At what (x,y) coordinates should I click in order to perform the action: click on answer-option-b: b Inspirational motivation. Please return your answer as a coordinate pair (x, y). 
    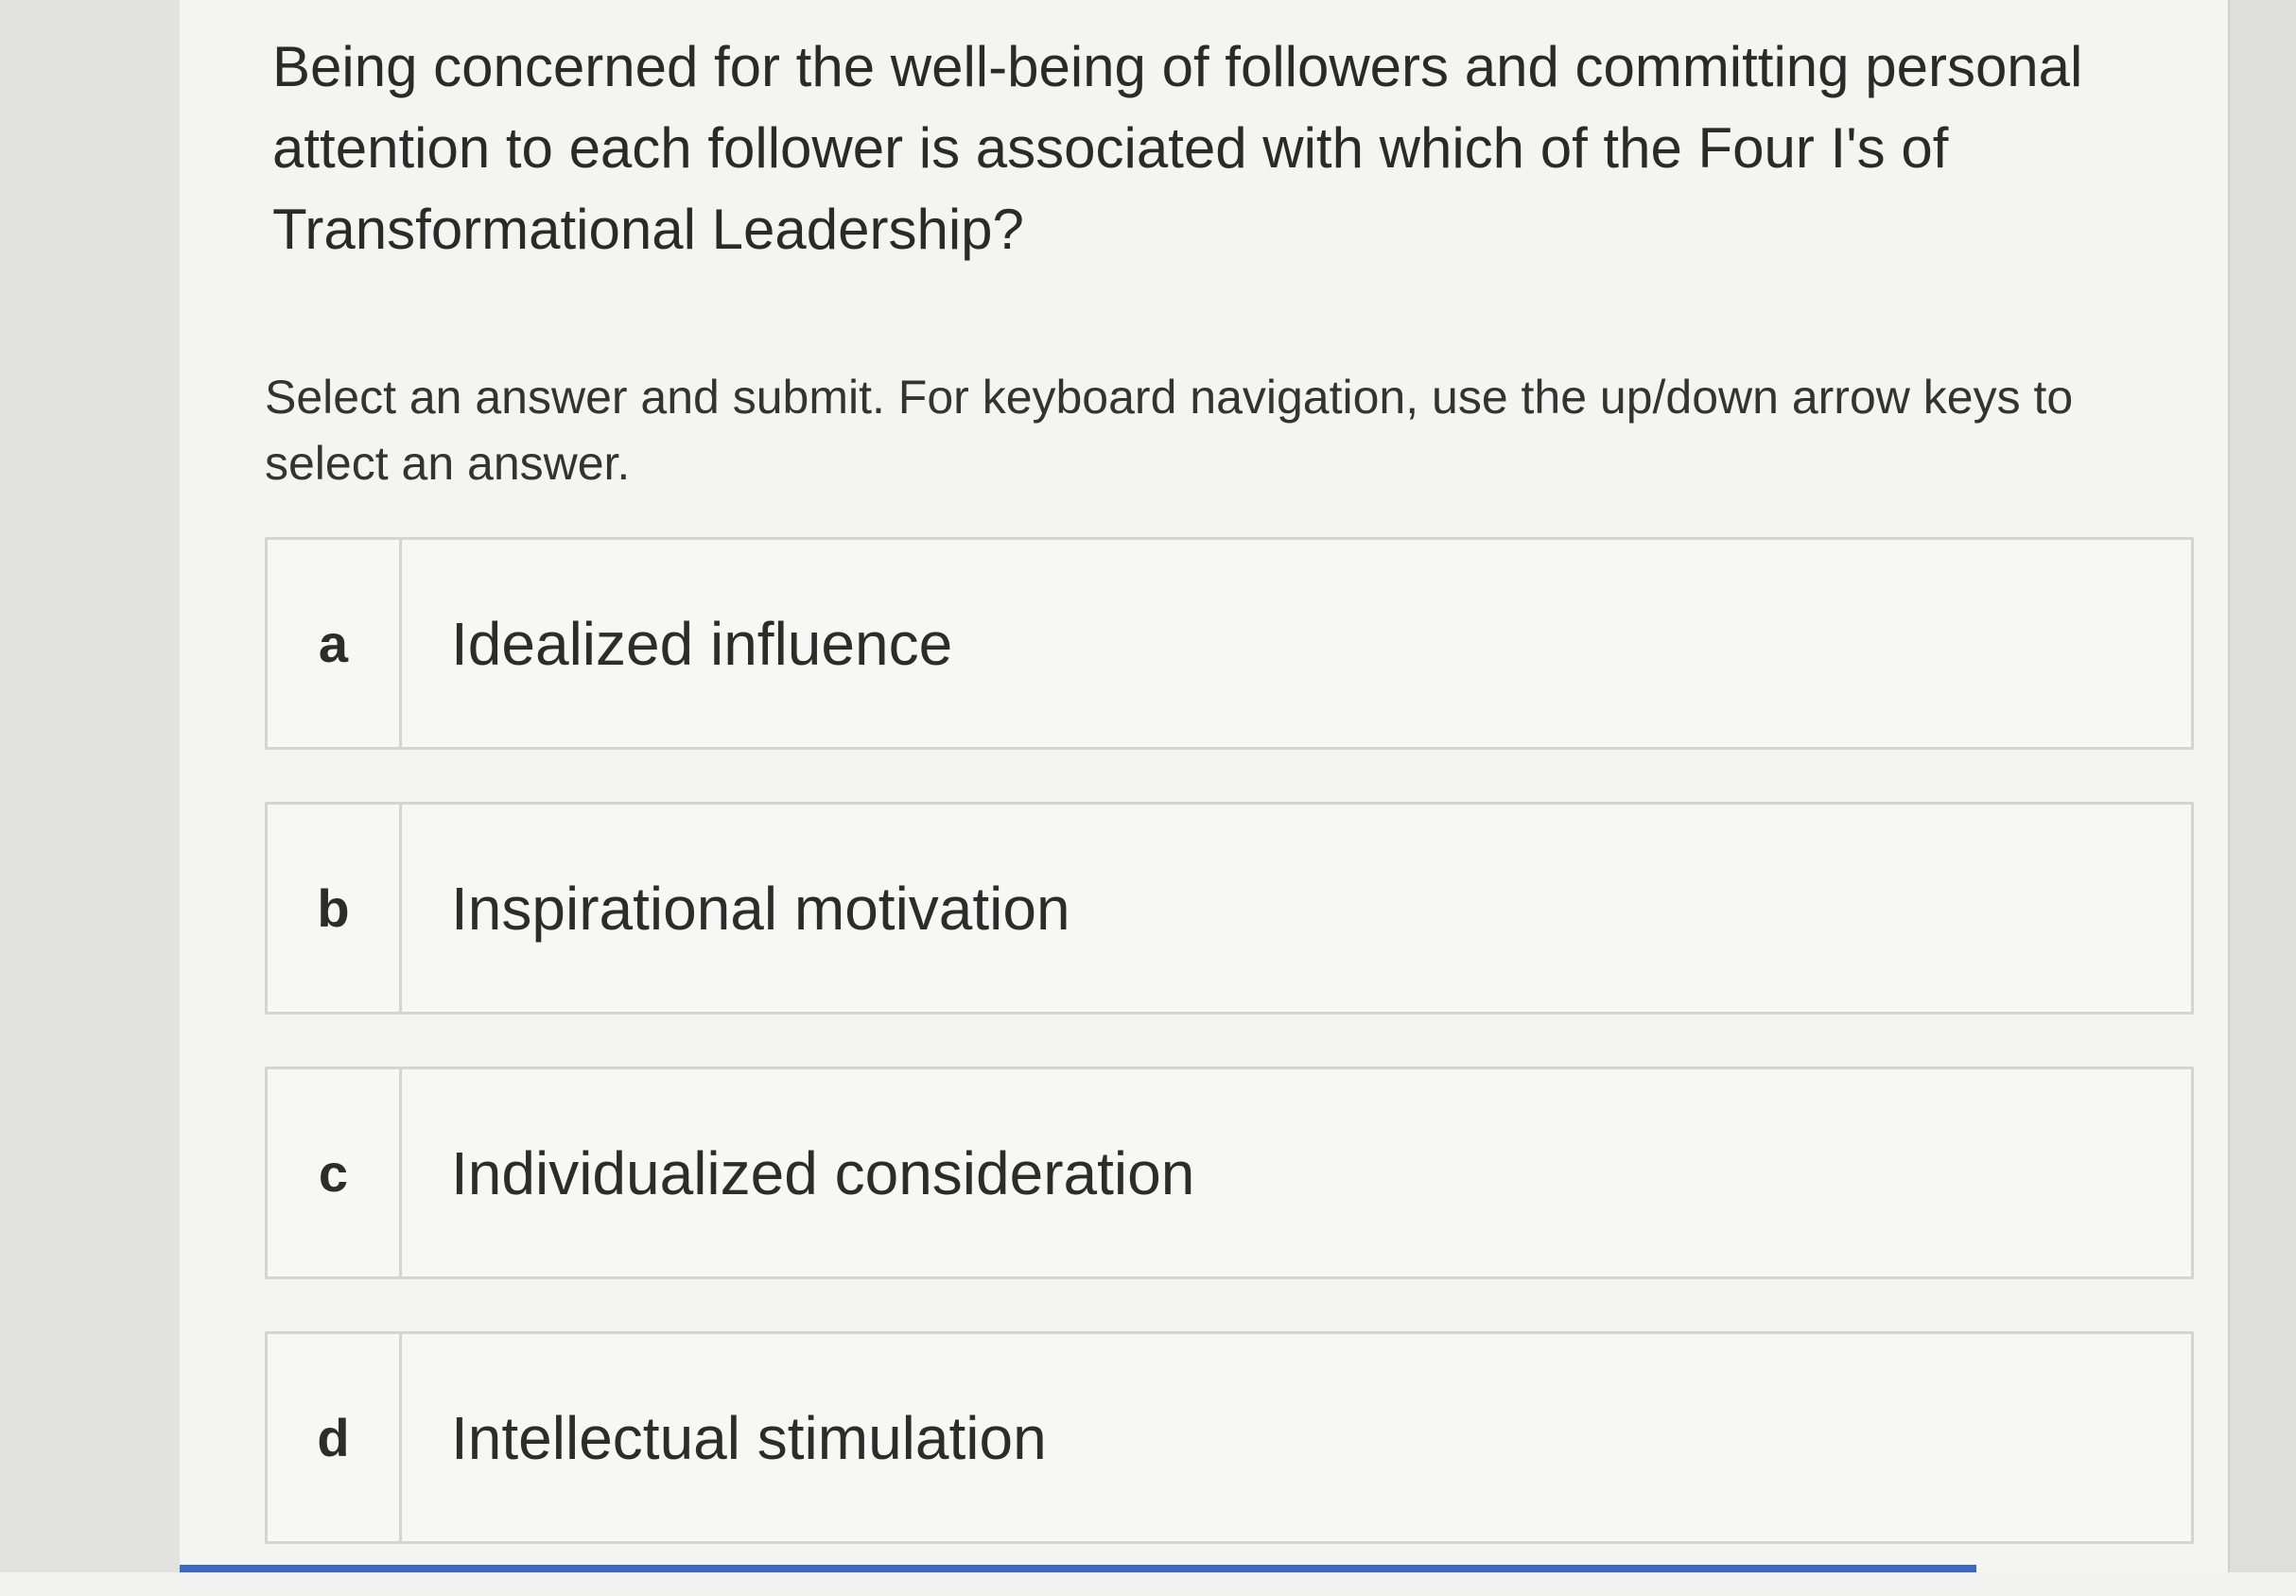
    Looking at the image, I should click on (1230, 909).